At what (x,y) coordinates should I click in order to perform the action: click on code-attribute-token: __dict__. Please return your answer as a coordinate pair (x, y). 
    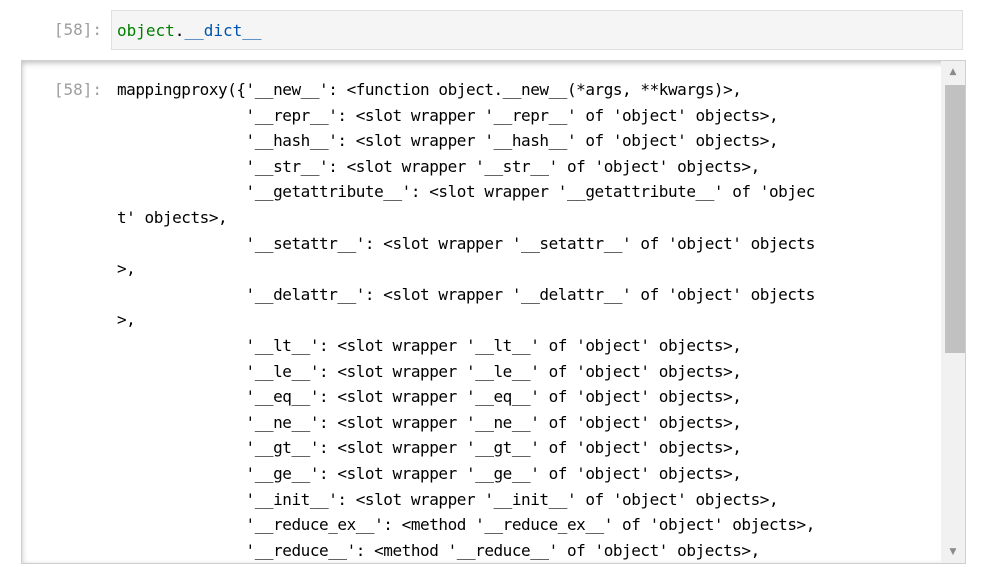
    Looking at the image, I should click on (223, 30).